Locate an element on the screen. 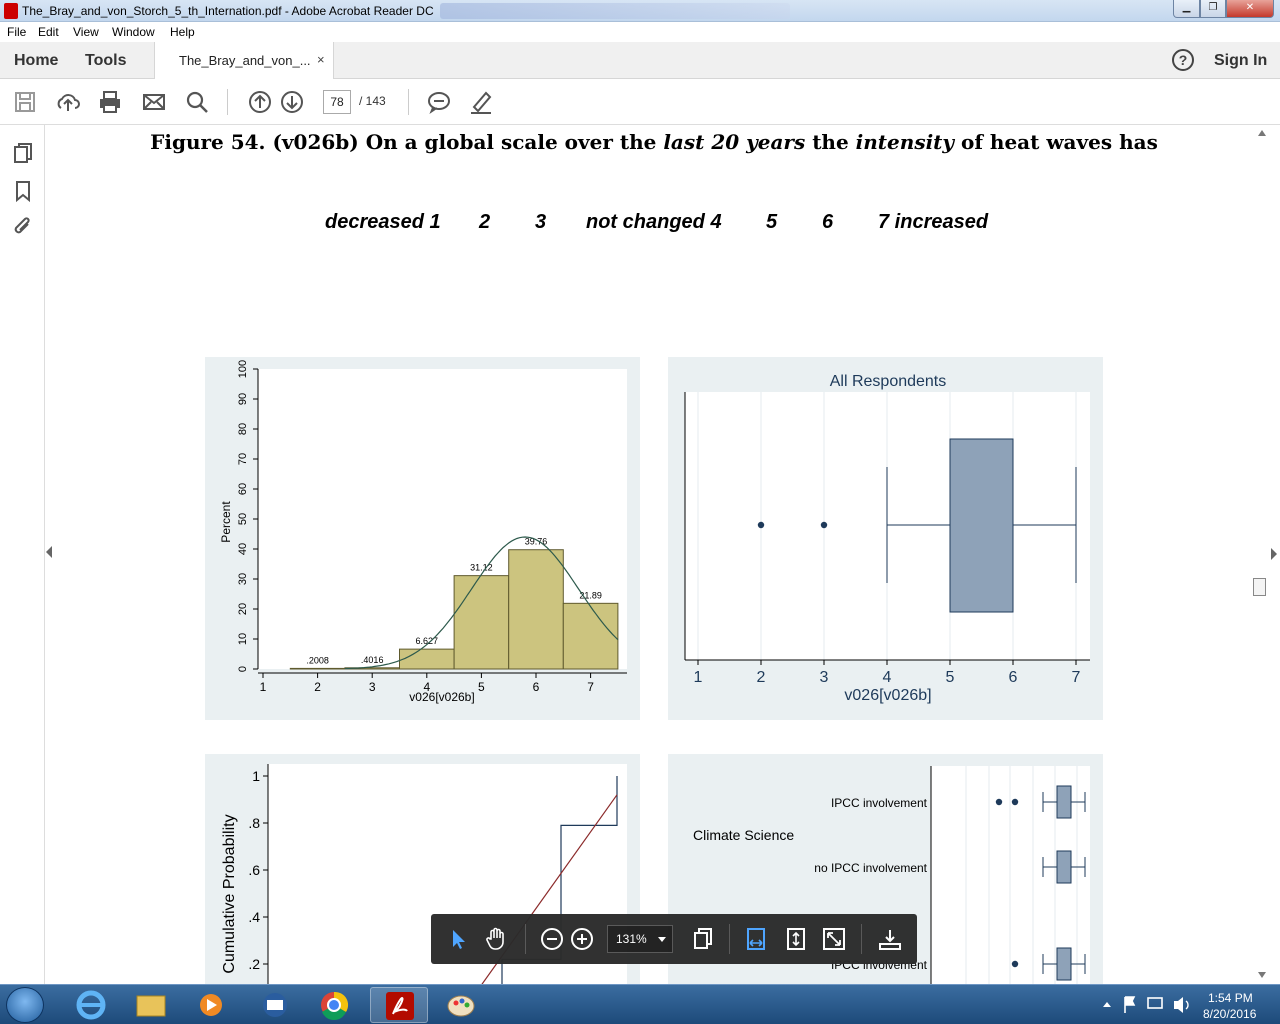 Image resolution: width=1280 pixels, height=1024 pixels. scroll-up-icon is located at coordinates (1262, 133).